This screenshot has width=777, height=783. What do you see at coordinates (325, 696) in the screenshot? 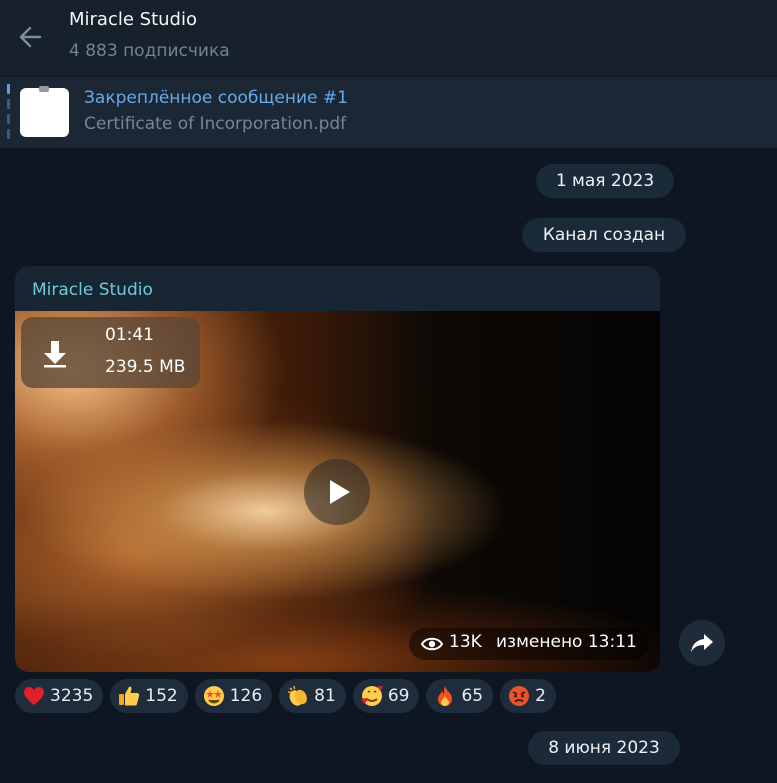
I see `reaction-count: 81` at bounding box center [325, 696].